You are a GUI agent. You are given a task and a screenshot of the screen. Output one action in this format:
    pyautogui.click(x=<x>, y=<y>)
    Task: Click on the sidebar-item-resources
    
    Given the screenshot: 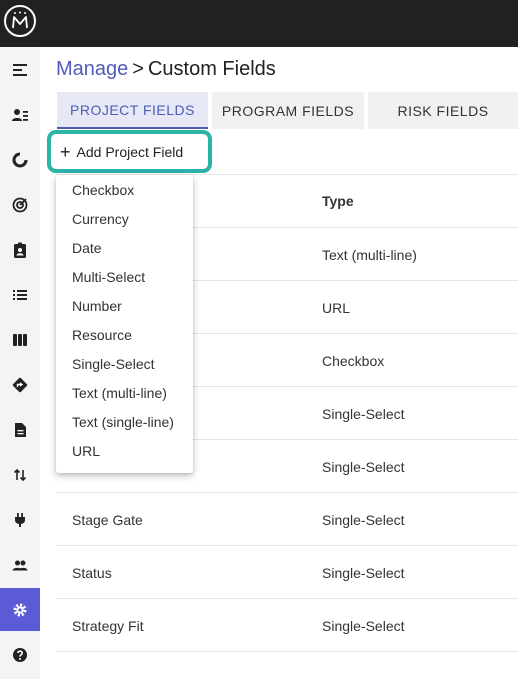 What is the action you would take?
    pyautogui.click(x=20, y=115)
    